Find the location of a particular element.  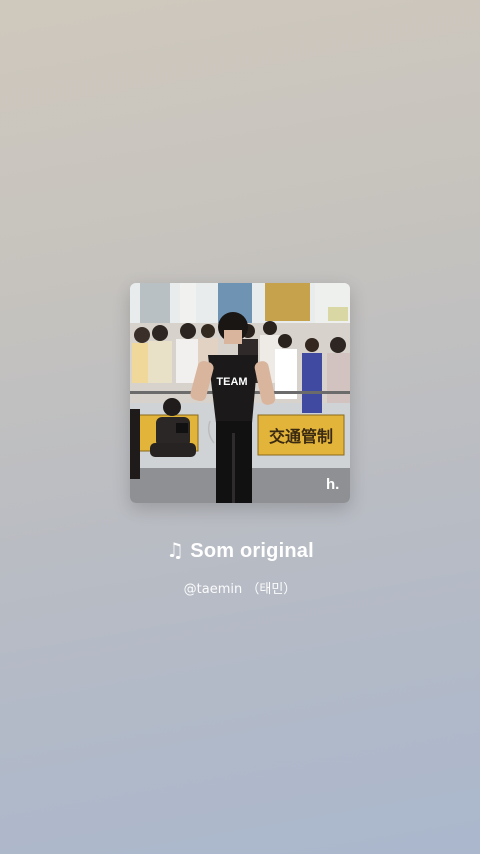

watermark-logo: h. is located at coordinates (332, 484).